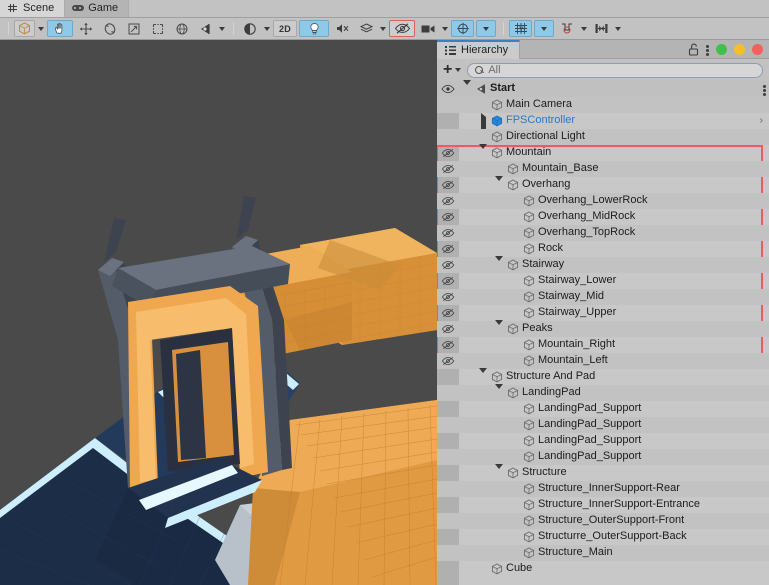 The image size is (769, 585). I want to click on hierarchy-item-label: Overhang, so click(546, 184).